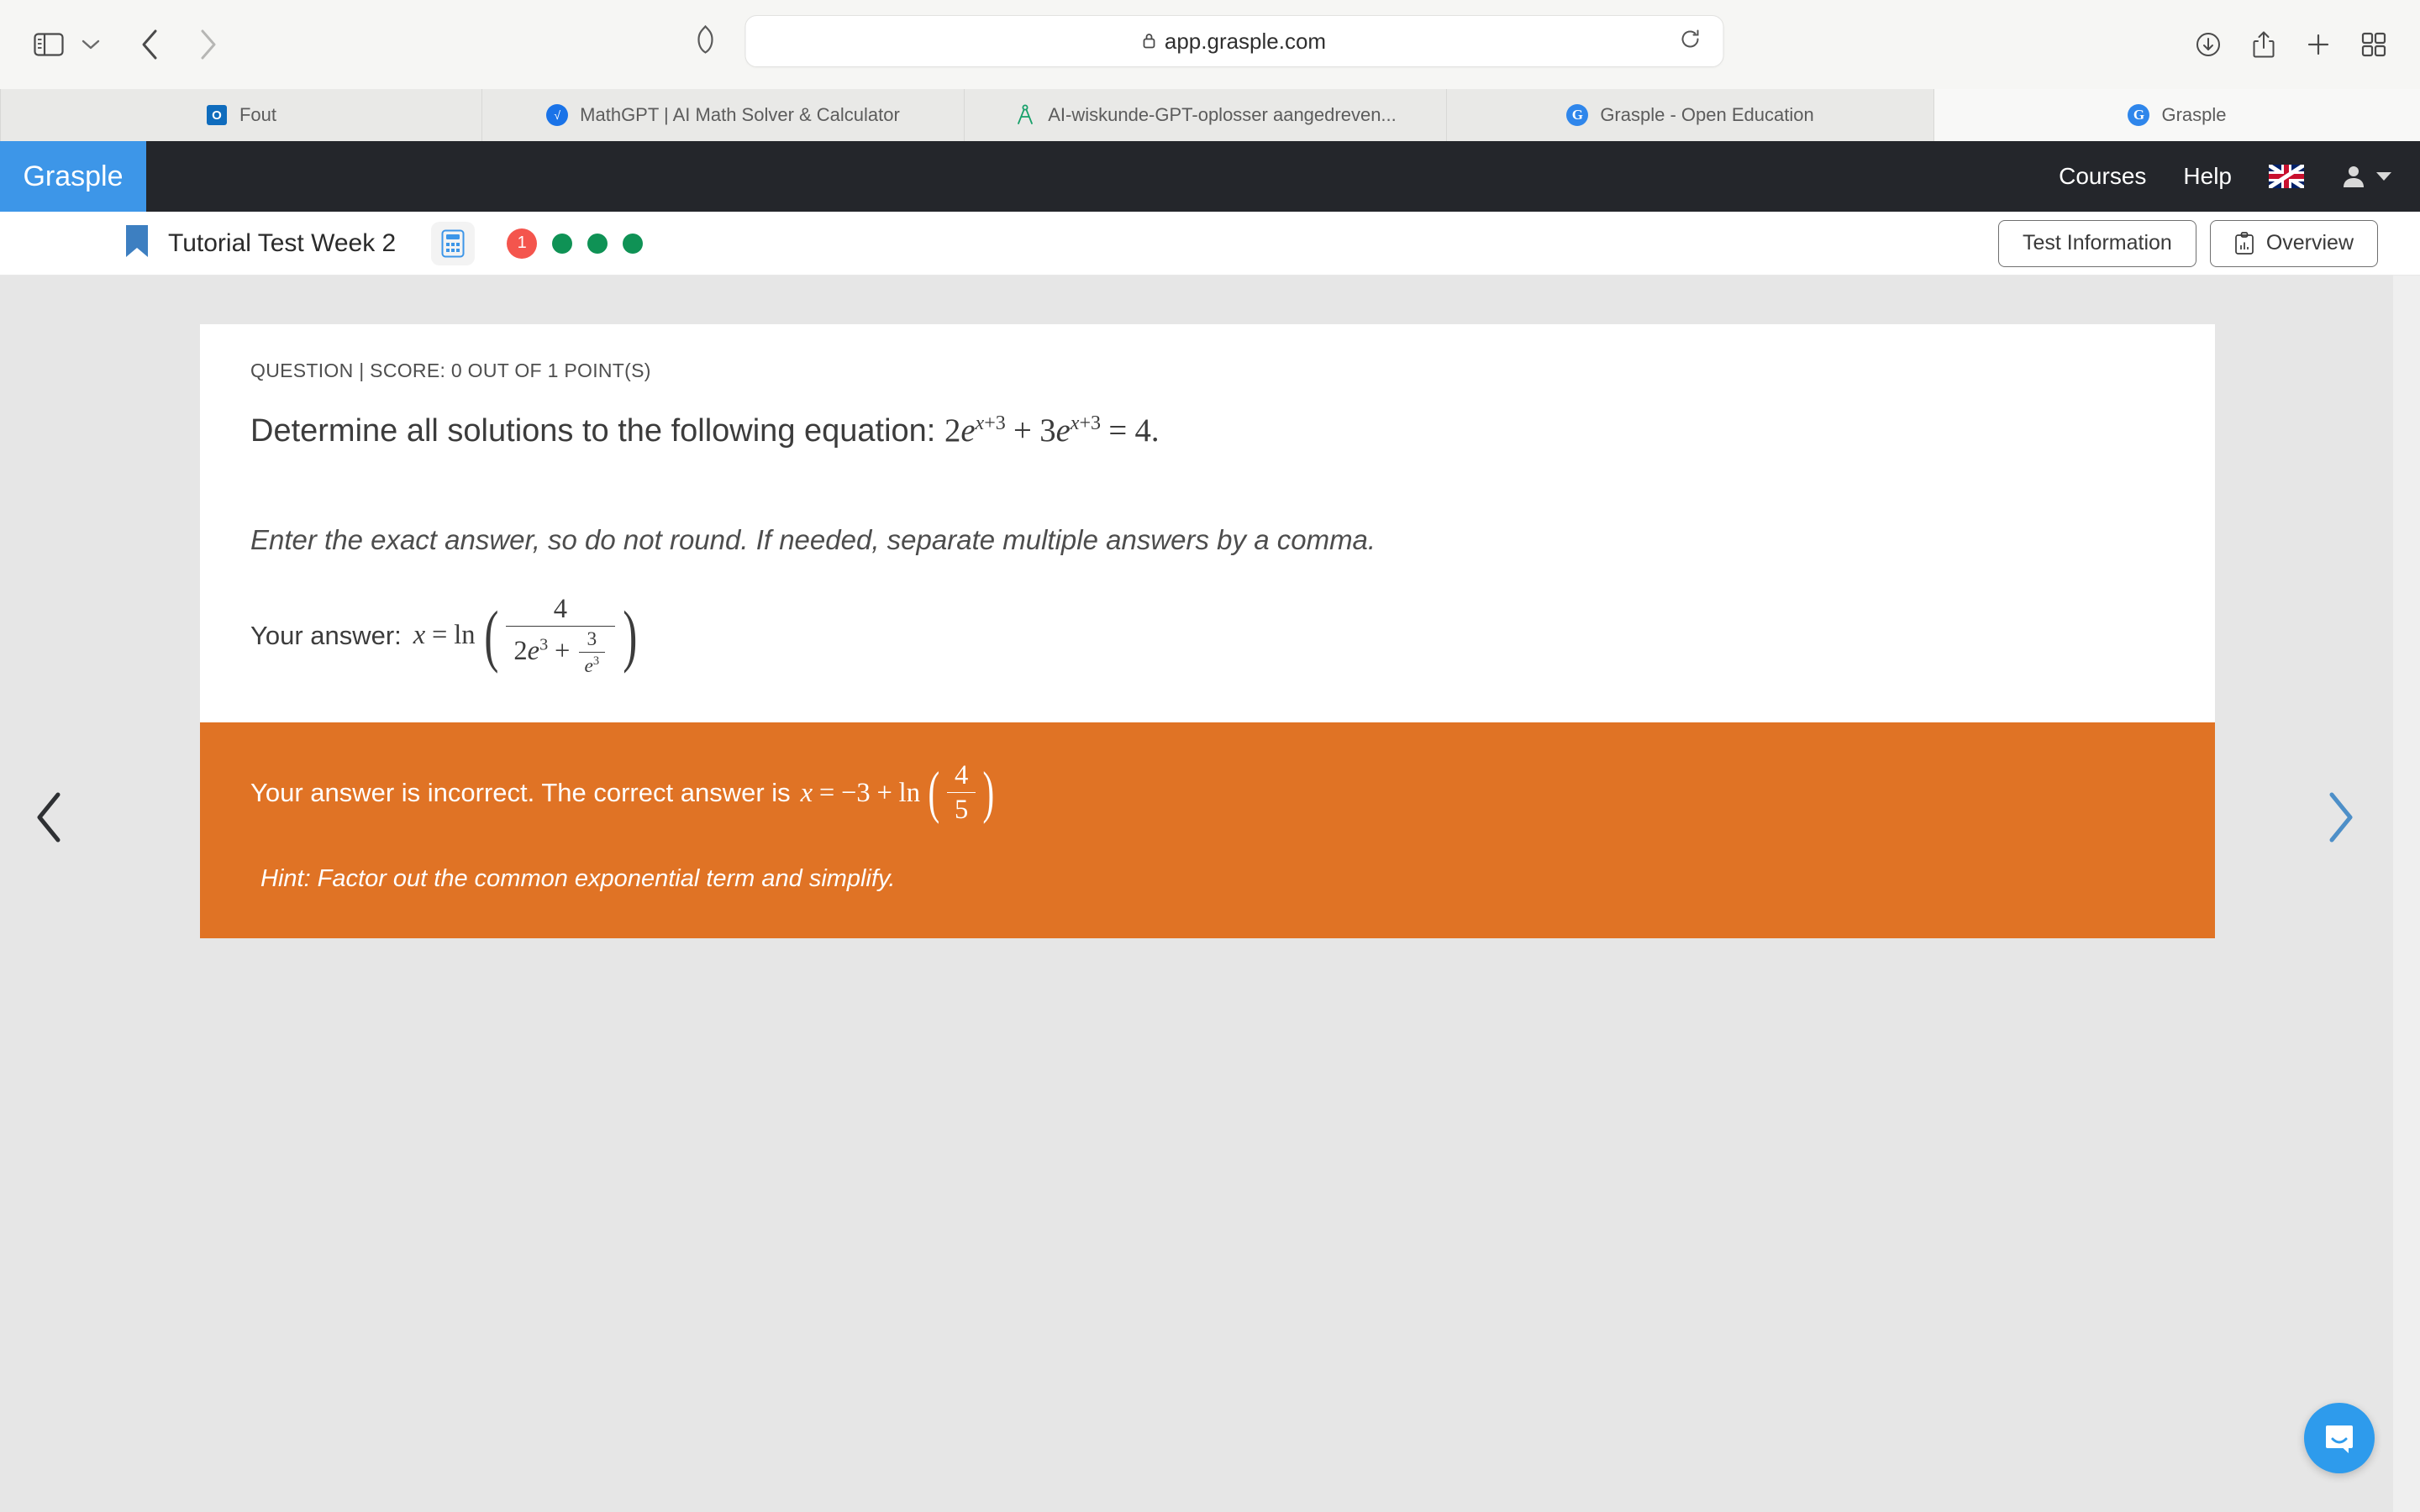 This screenshot has height=1512, width=2420. What do you see at coordinates (2102, 176) in the screenshot?
I see `nav-link-courses: Courses` at bounding box center [2102, 176].